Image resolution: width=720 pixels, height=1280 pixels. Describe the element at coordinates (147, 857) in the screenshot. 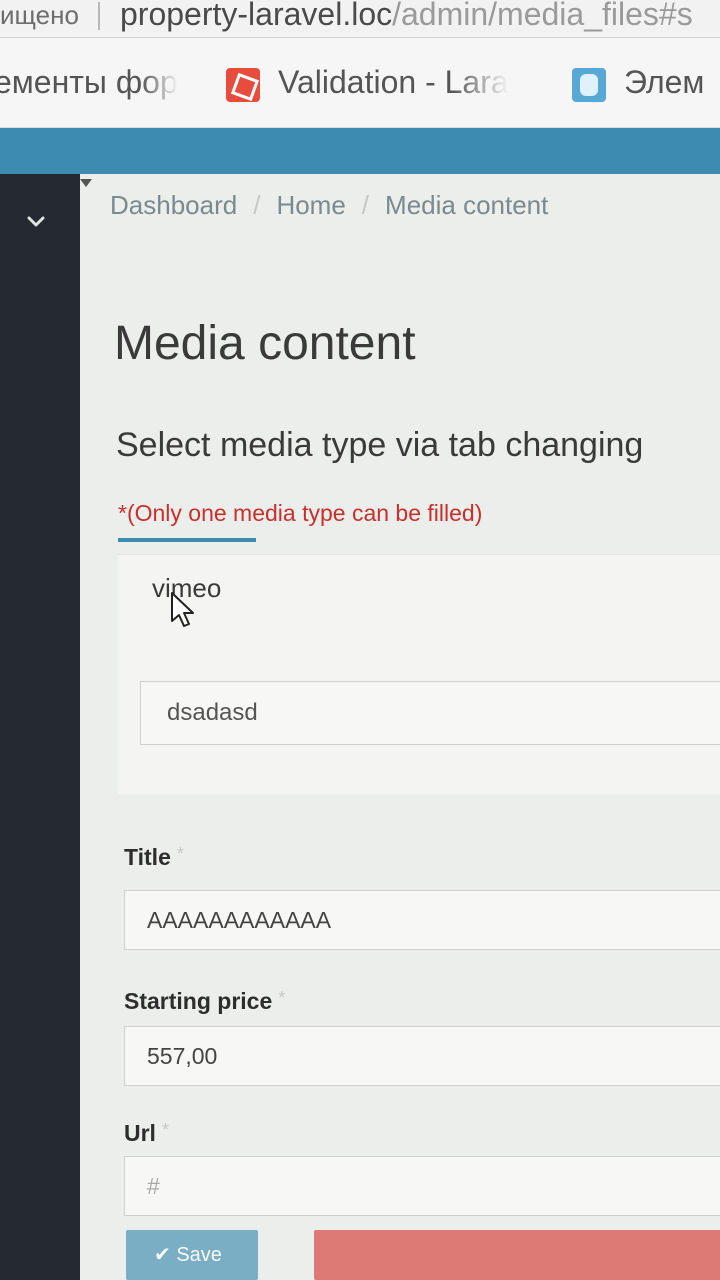

I see `title-label-text: Title` at that location.